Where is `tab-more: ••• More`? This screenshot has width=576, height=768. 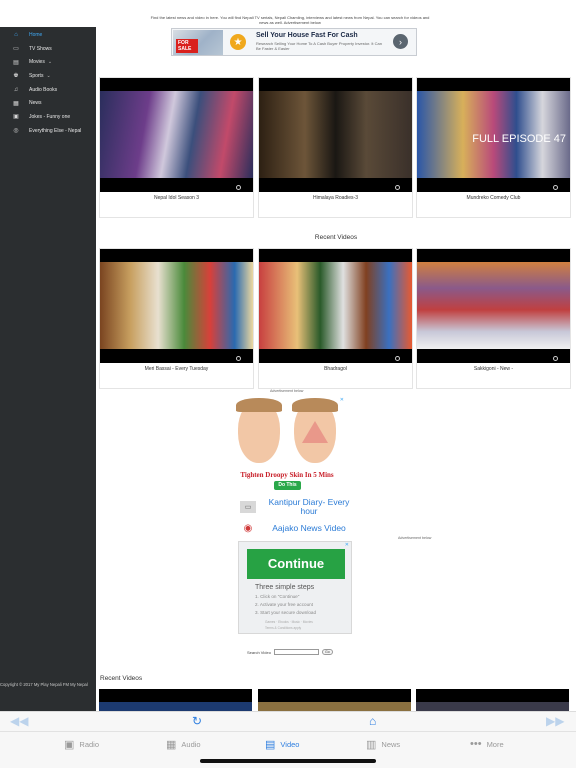
tab-more: ••• More is located at coordinates (487, 744).